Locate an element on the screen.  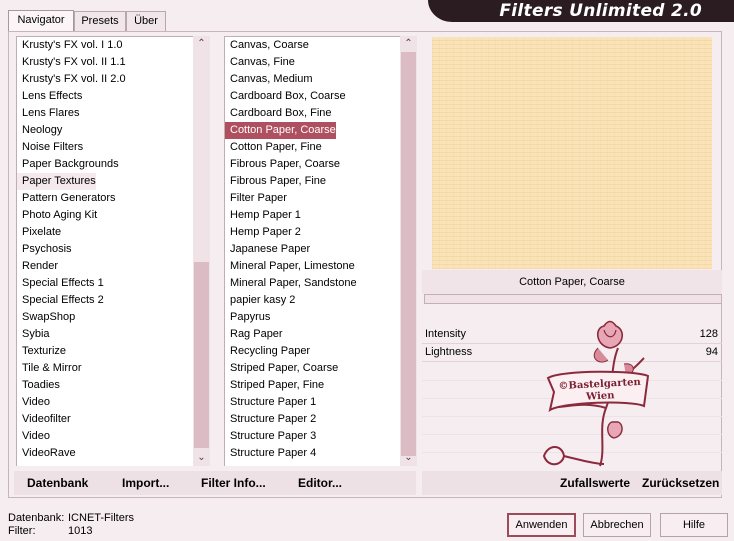
control-value: 128 is located at coordinates (708, 334).